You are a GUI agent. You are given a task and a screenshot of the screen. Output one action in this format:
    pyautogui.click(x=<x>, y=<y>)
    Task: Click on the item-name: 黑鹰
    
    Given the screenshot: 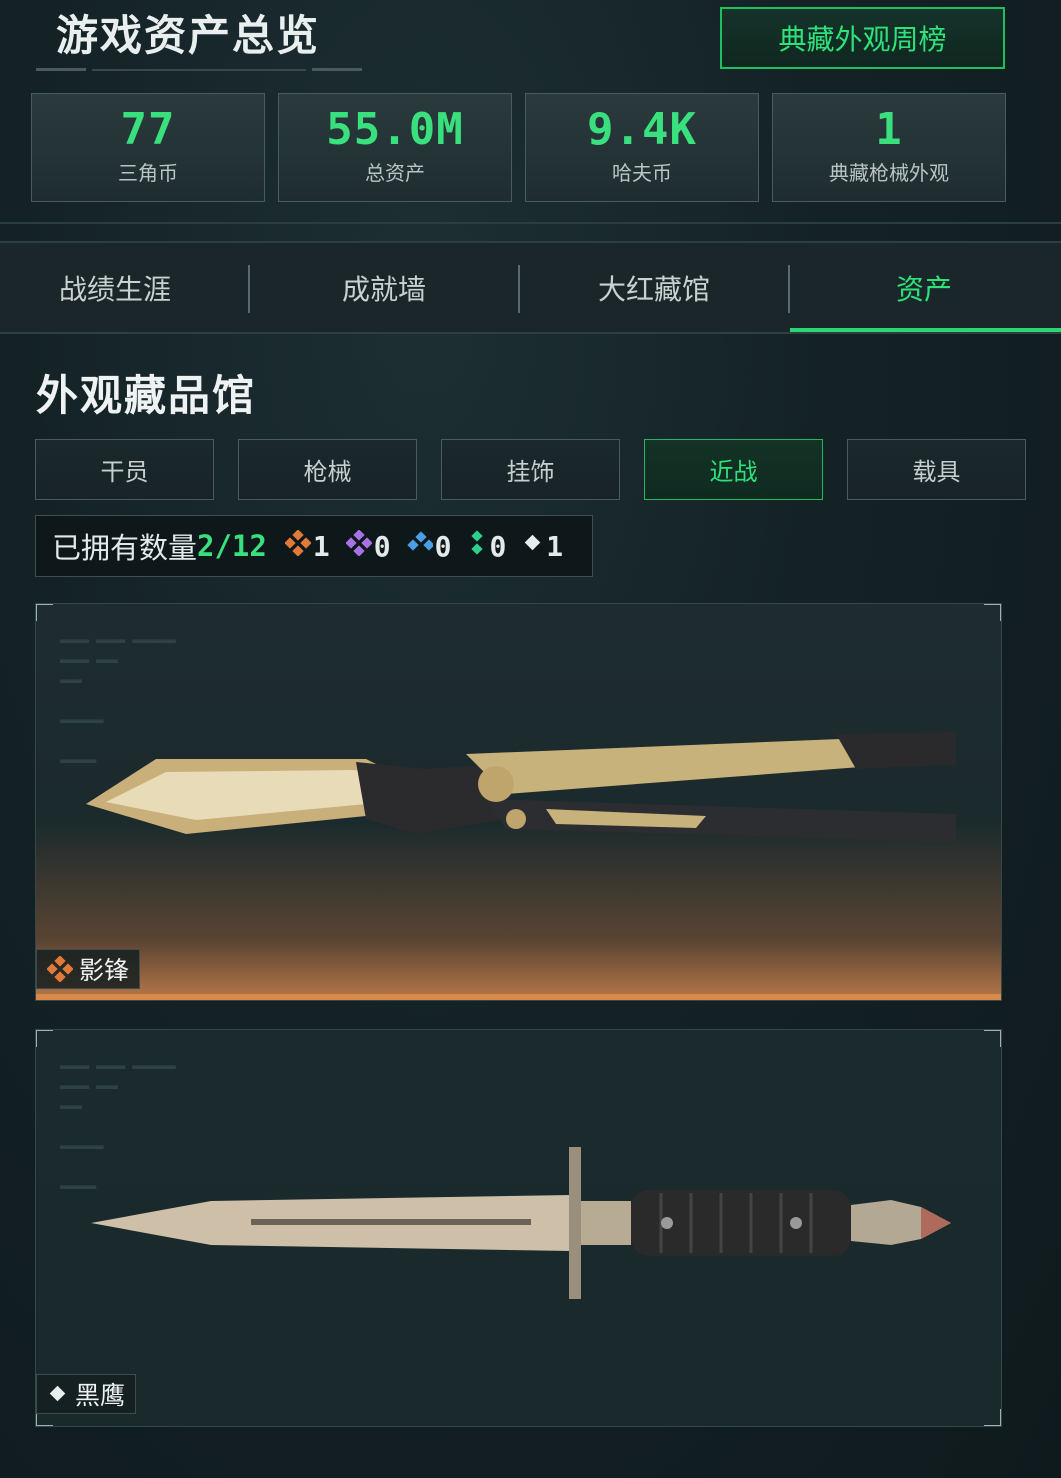 What is the action you would take?
    pyautogui.click(x=100, y=1395)
    